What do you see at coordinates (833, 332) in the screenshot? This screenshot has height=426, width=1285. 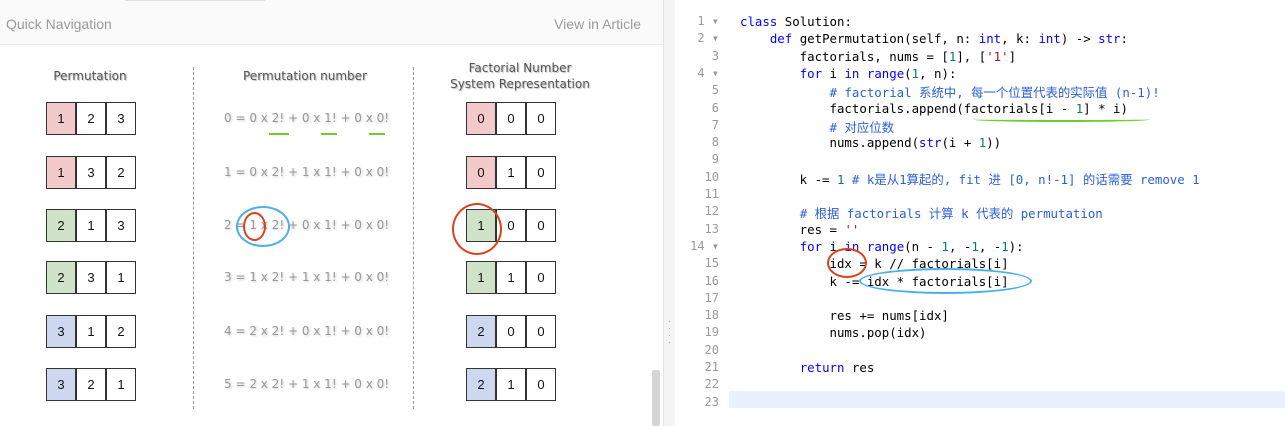 I see `code-line: nums.pop(idx)` at bounding box center [833, 332].